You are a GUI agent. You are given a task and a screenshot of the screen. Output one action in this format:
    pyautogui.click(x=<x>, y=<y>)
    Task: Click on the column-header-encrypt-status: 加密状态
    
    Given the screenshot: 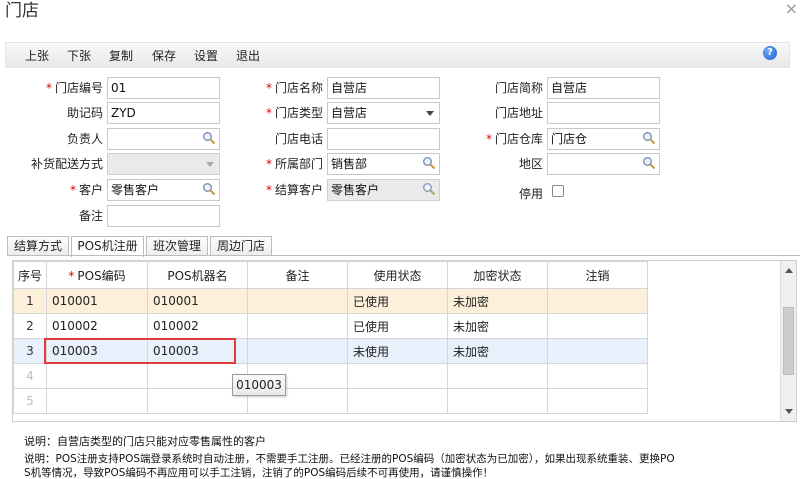 What is the action you would take?
    pyautogui.click(x=497, y=275)
    